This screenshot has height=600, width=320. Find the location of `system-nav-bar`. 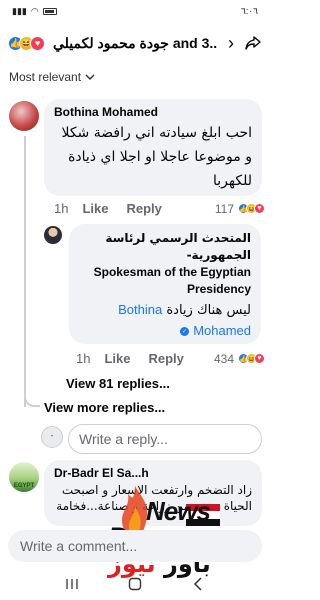

system-nav-bar is located at coordinates (135, 584).